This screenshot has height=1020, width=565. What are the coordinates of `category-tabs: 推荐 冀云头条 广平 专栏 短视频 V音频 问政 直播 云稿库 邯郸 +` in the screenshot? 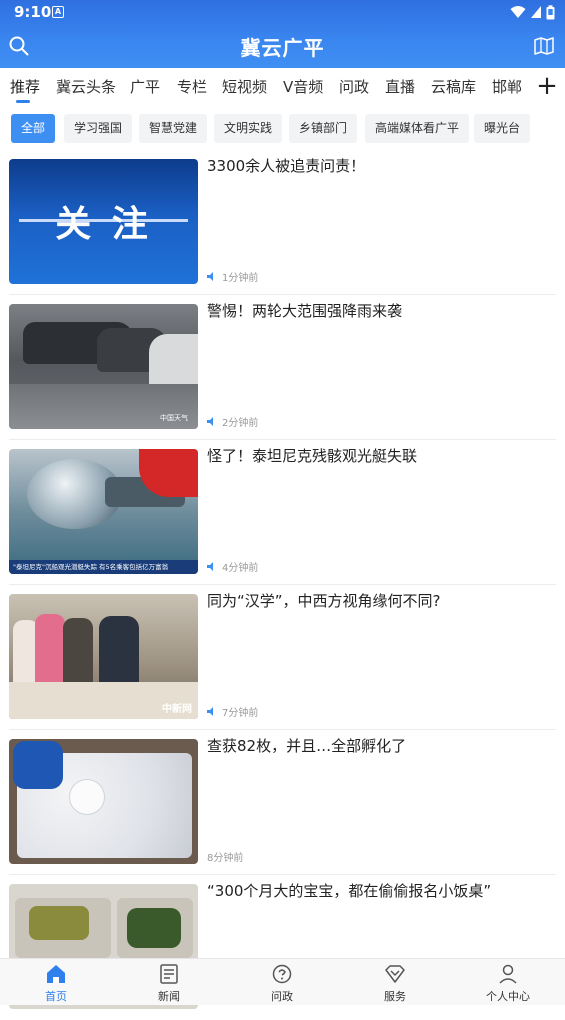 It's located at (282, 88).